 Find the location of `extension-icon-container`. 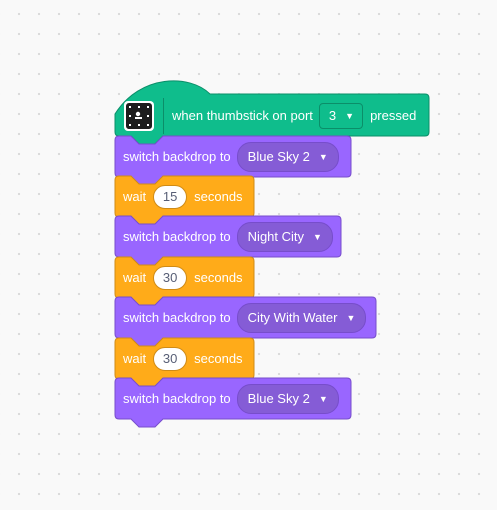

extension-icon-container is located at coordinates (139, 115).